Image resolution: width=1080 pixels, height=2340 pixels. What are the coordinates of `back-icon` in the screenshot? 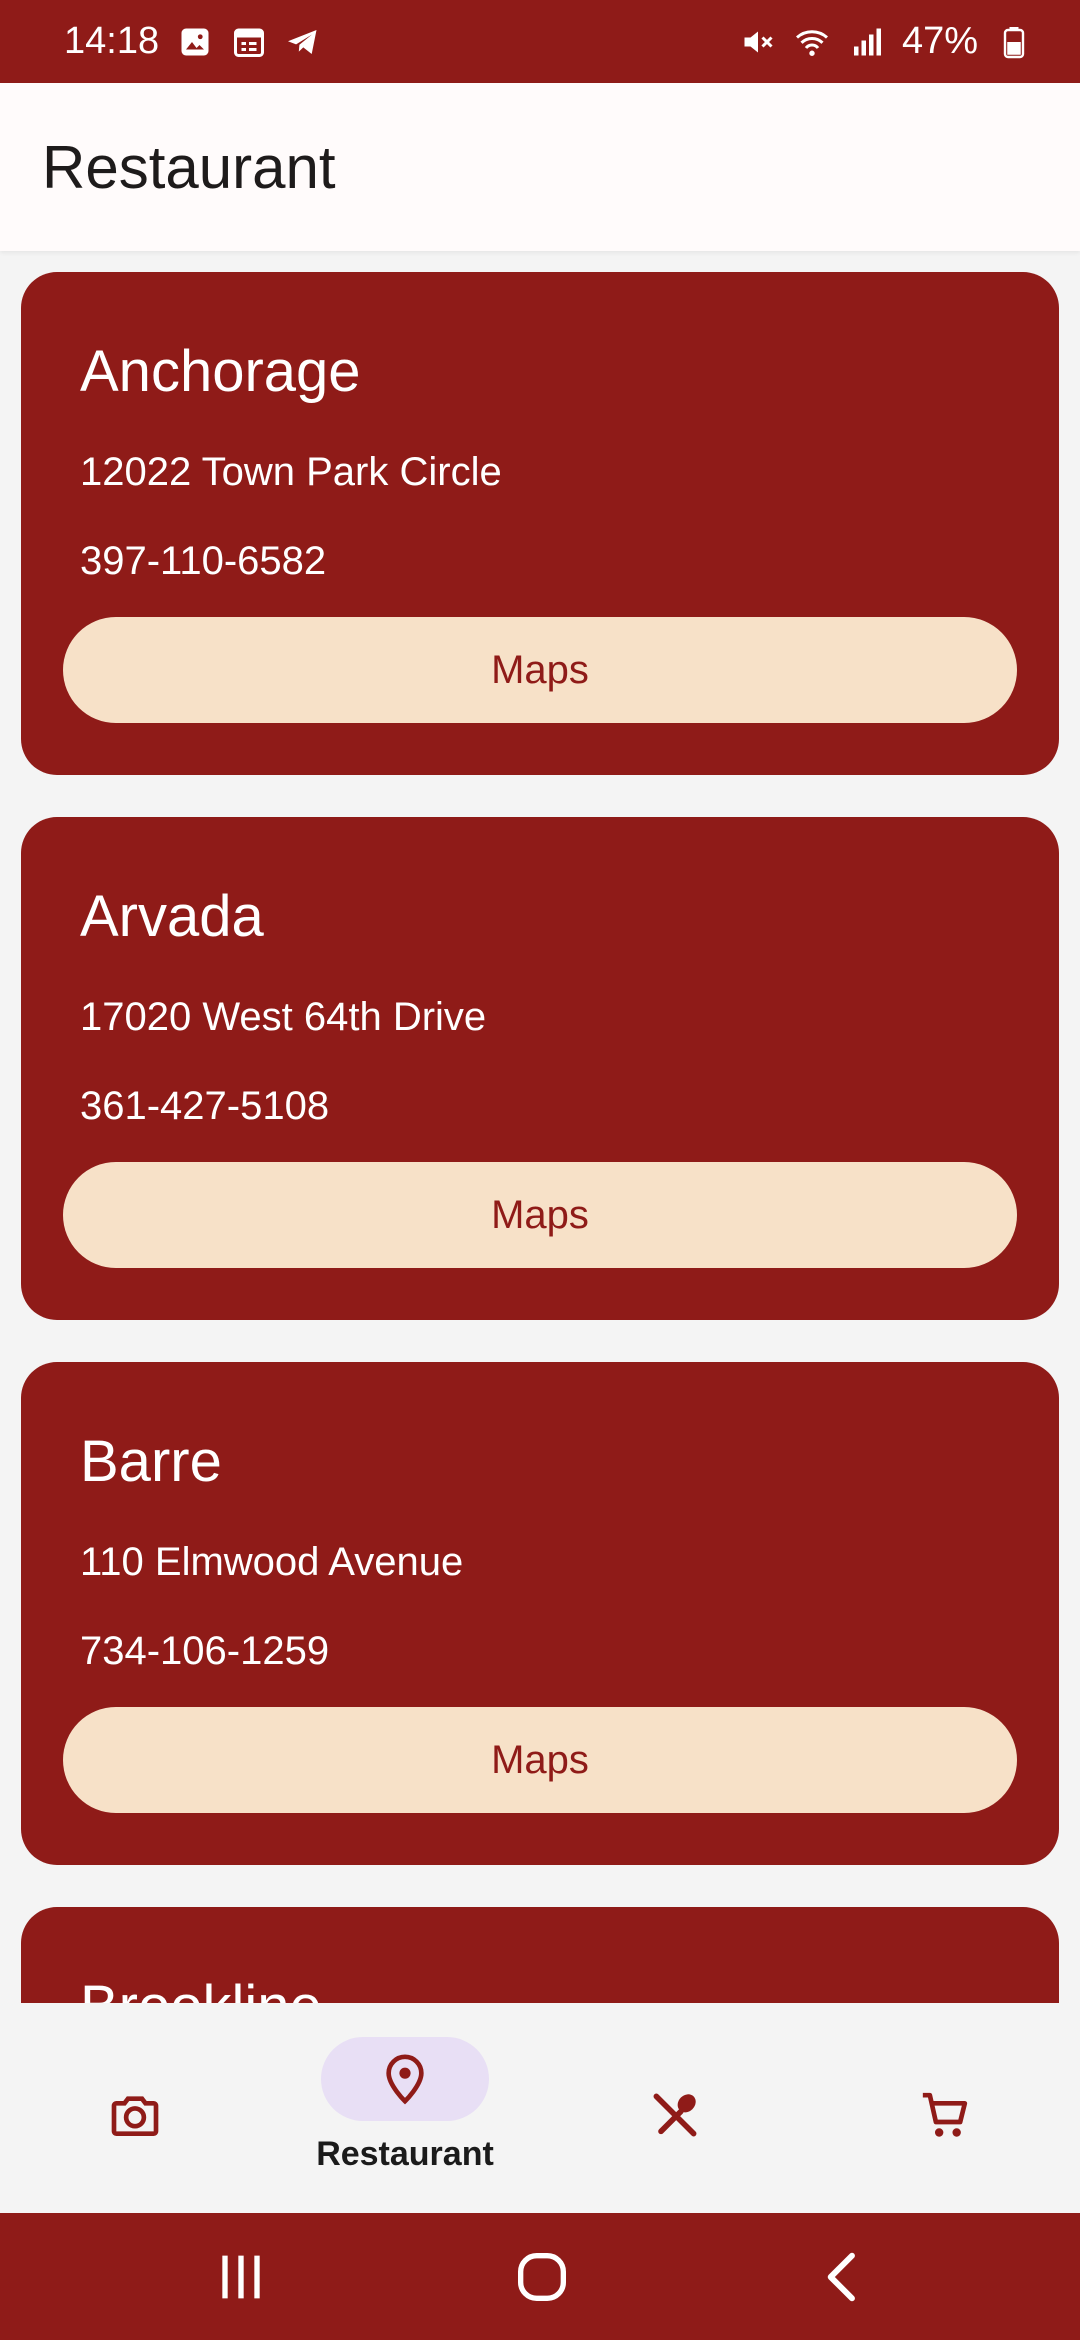 It's located at (841, 2277).